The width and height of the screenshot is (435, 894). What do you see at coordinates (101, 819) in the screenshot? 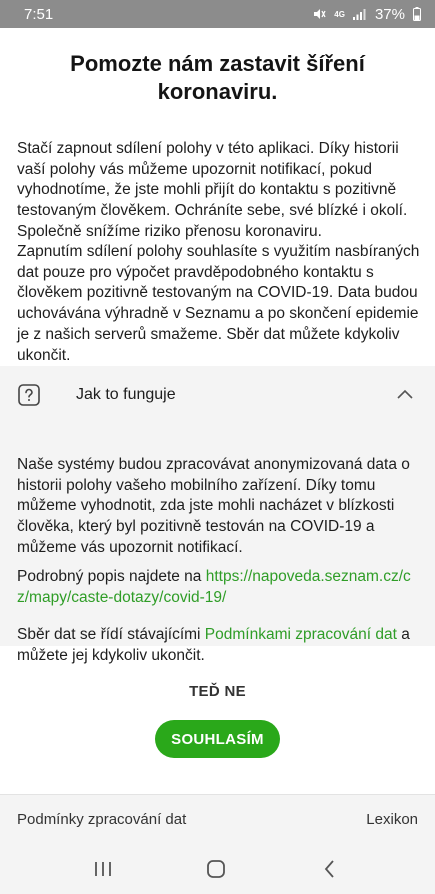
I see `footer-privacy-link: Podmínky zpracování dat` at bounding box center [101, 819].